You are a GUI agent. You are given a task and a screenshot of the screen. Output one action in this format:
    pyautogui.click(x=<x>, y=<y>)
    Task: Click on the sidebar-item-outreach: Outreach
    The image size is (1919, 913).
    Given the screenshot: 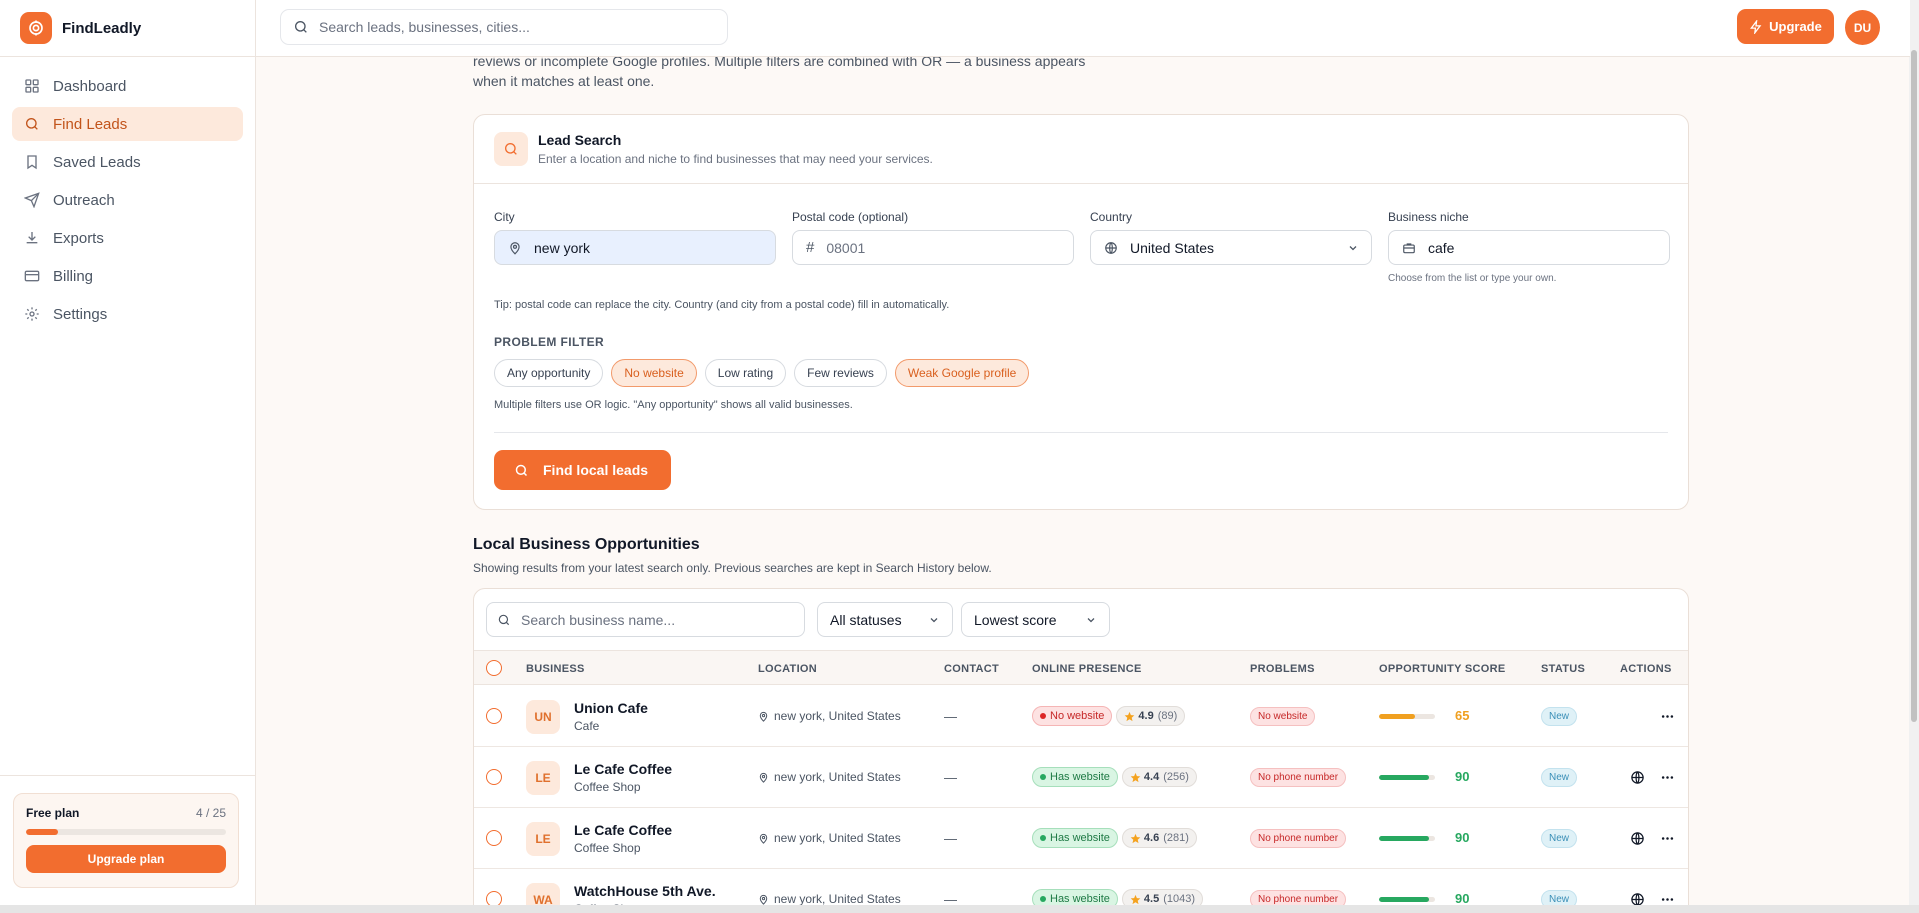 What is the action you would take?
    pyautogui.click(x=127, y=200)
    